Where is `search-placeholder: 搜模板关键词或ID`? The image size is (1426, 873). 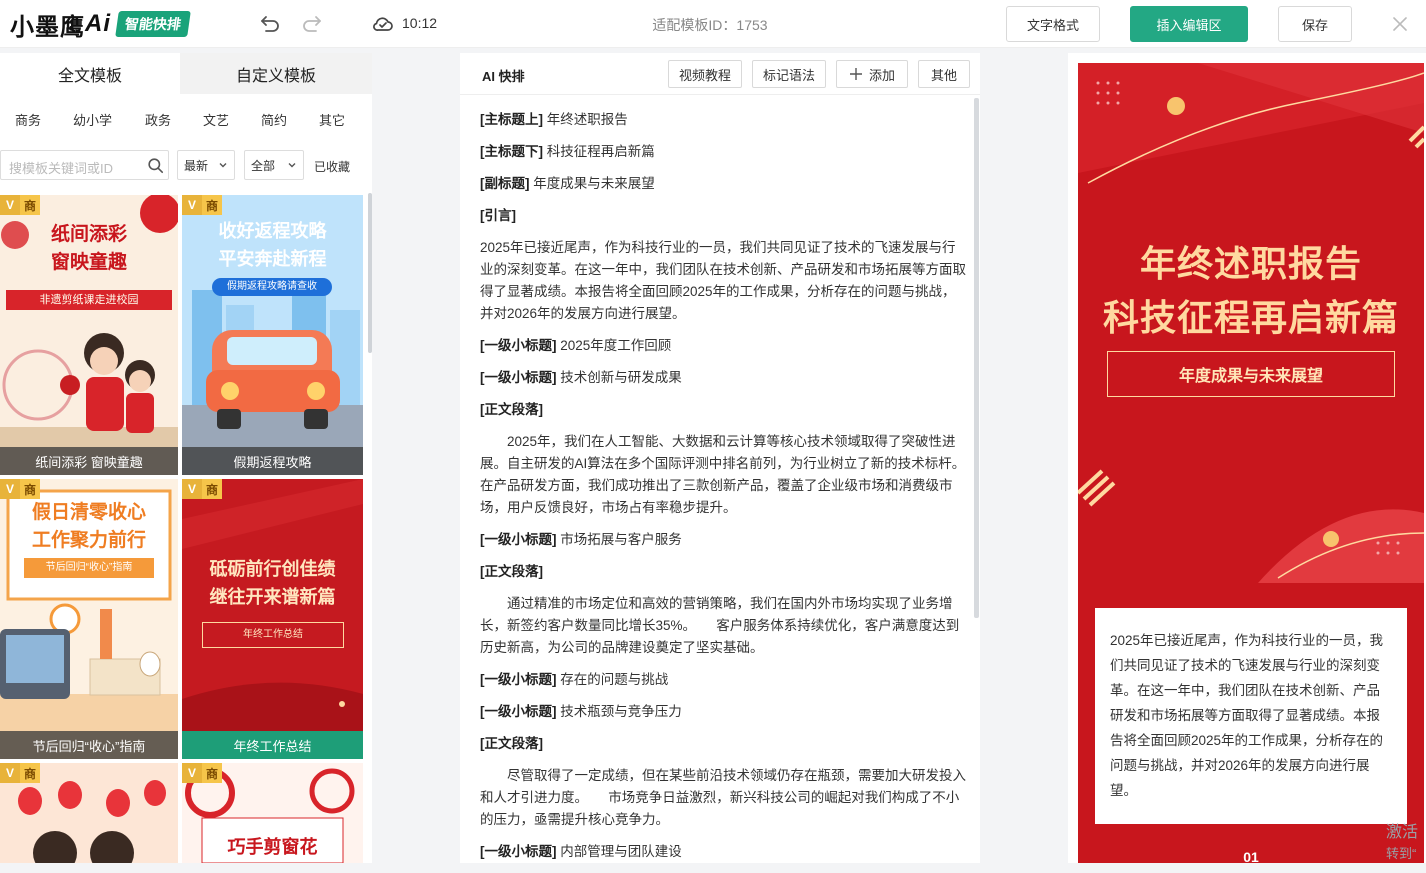 search-placeholder: 搜模板关键词或ID is located at coordinates (61, 168).